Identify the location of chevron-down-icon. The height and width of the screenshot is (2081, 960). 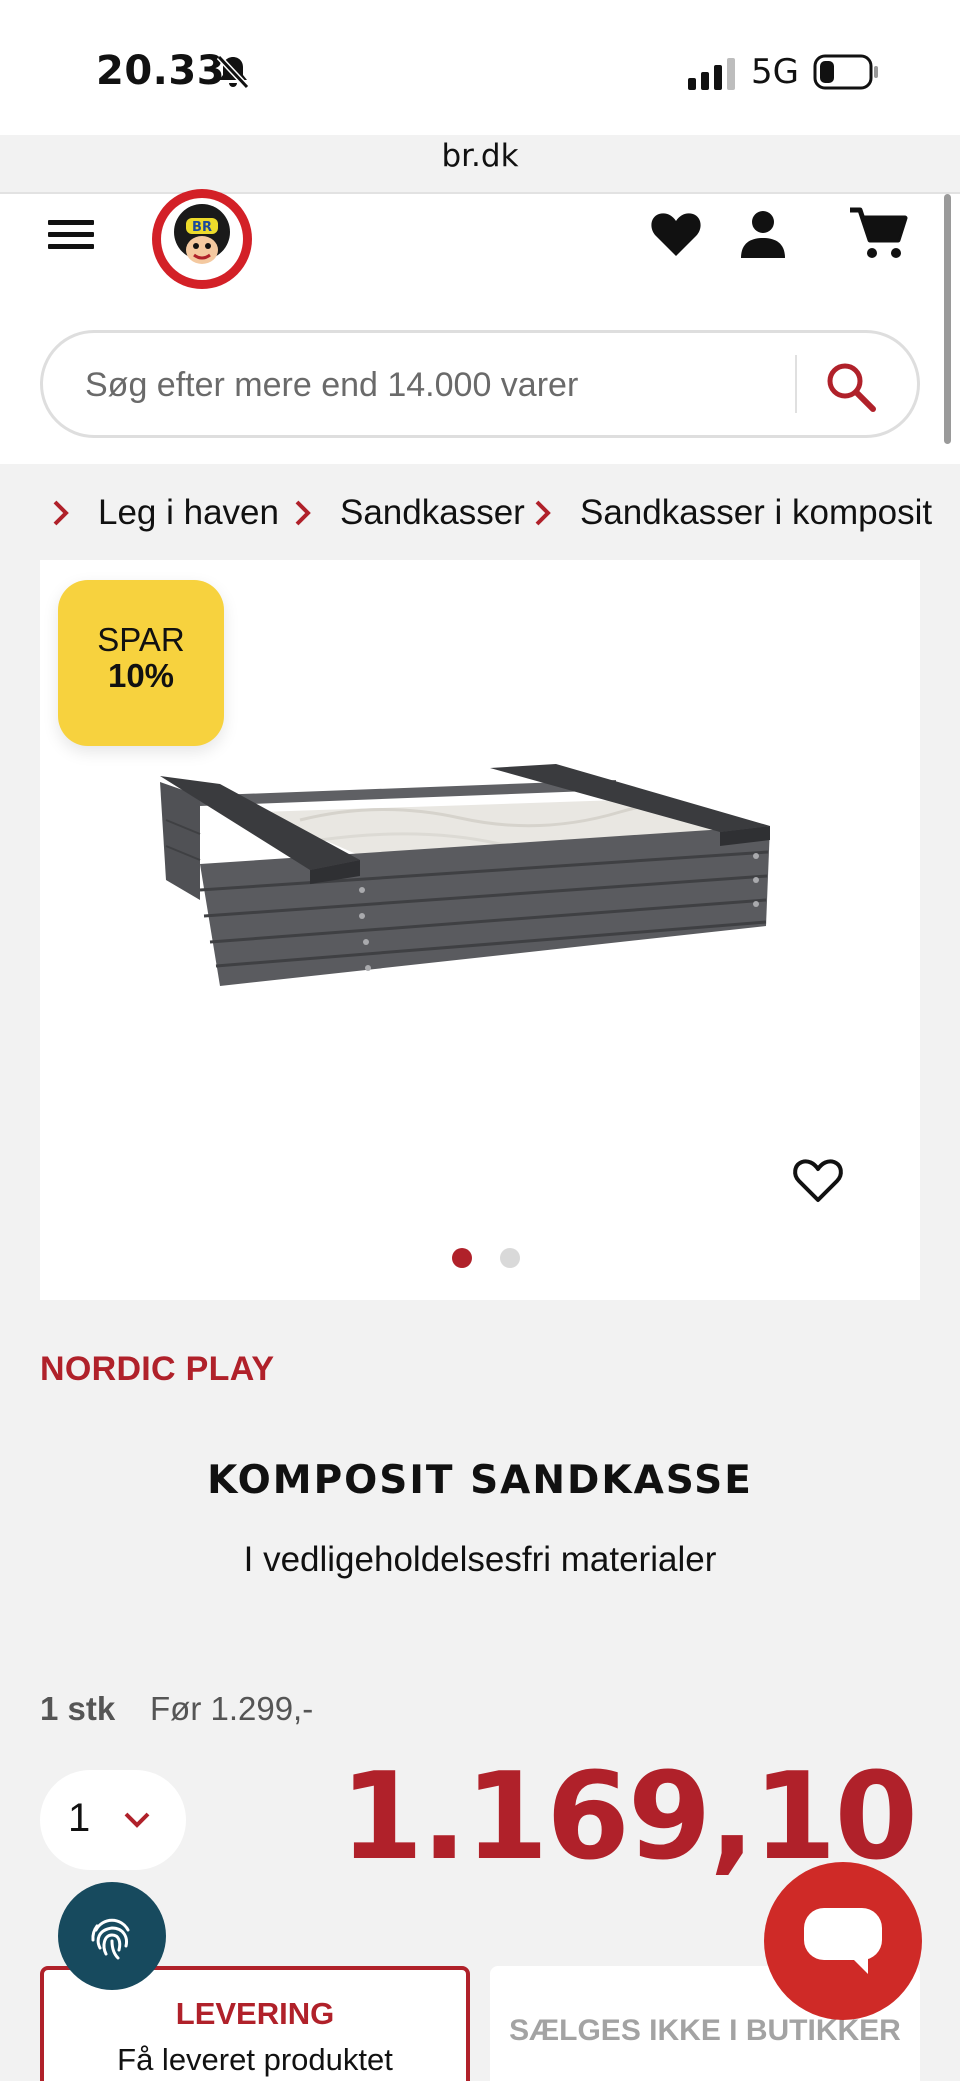
(137, 1820).